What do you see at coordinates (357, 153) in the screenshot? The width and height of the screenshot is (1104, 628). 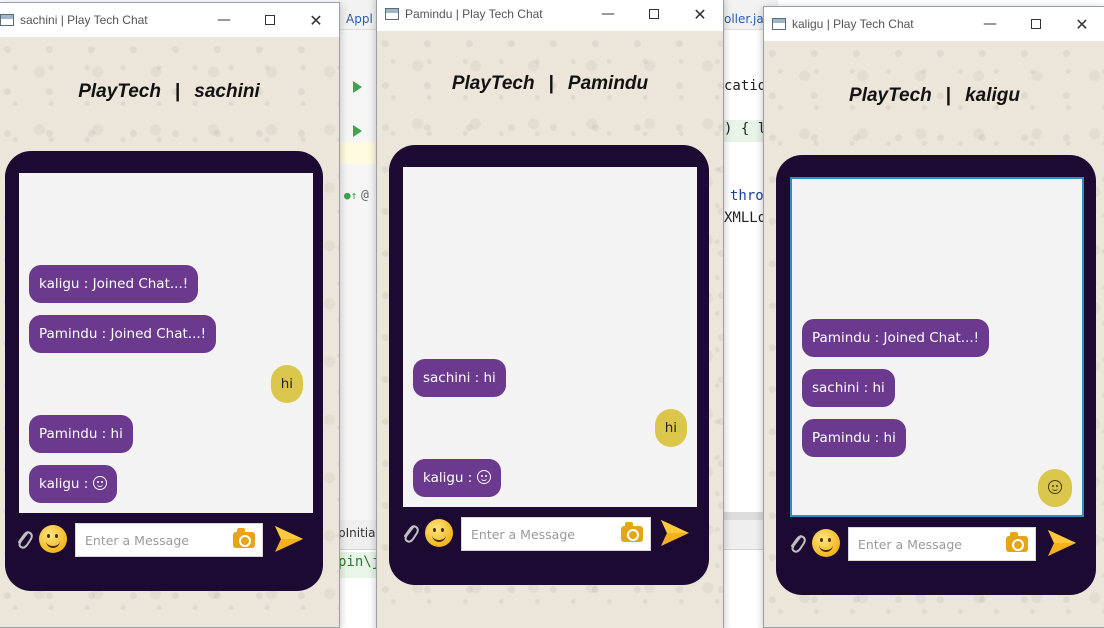 I see `ide-current-line` at bounding box center [357, 153].